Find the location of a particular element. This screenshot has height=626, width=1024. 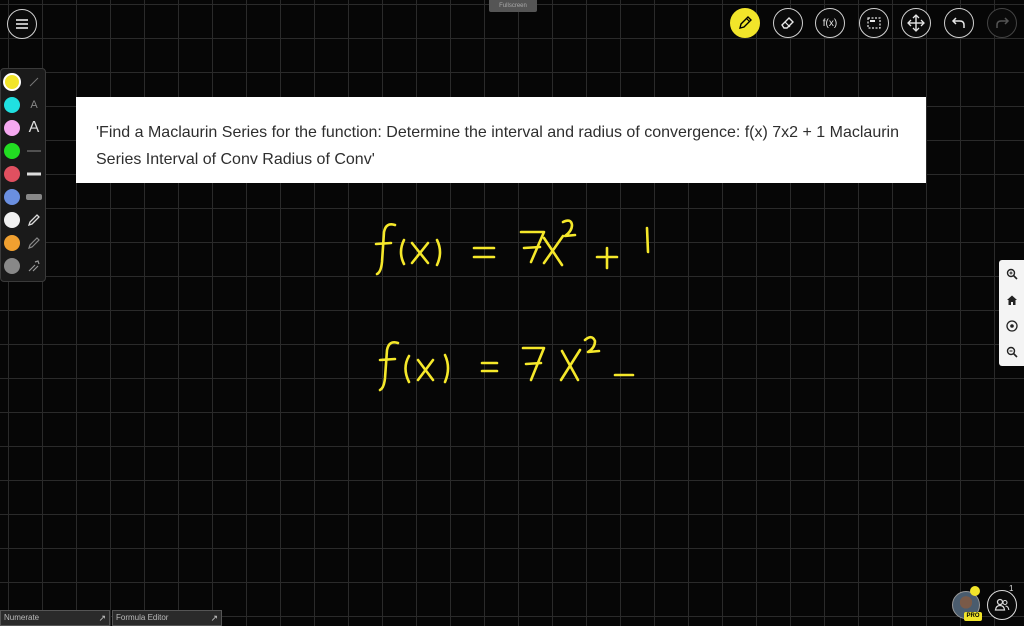

home-icon is located at coordinates (1011, 300).